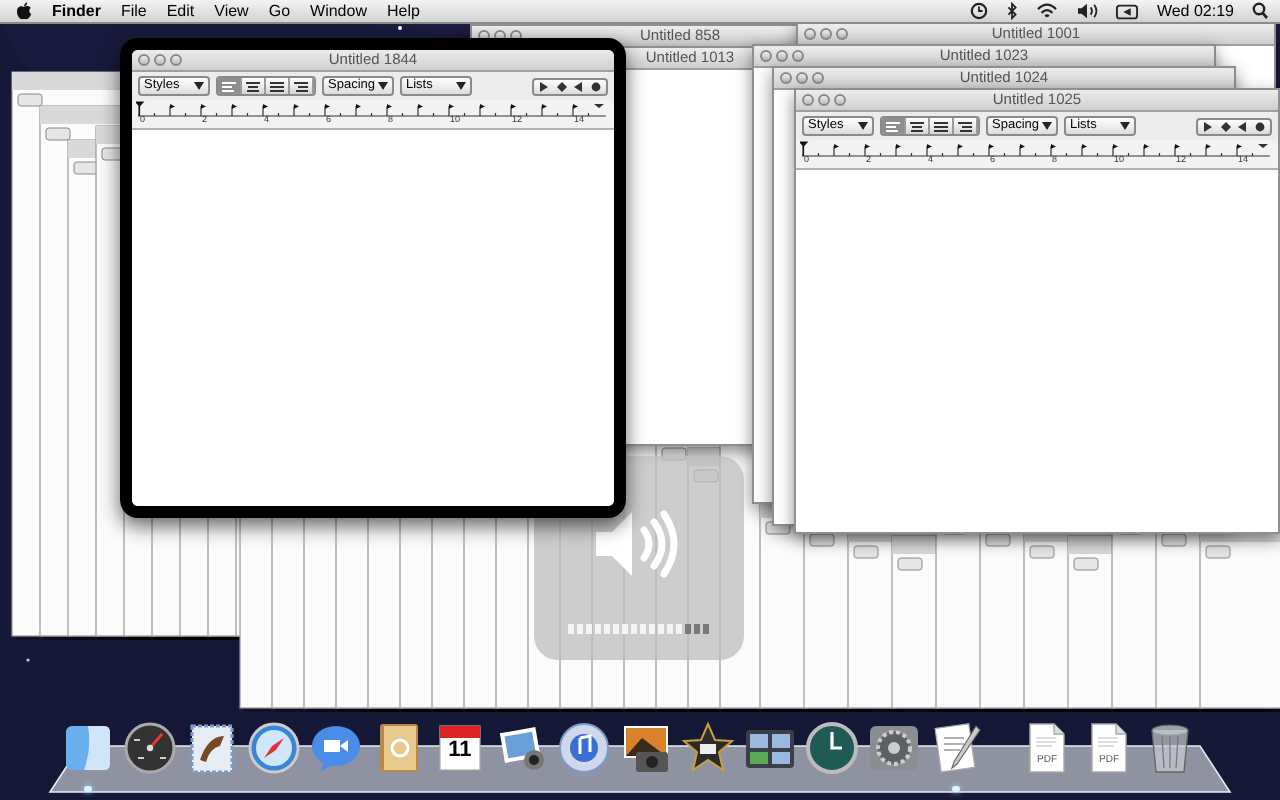 Image resolution: width=1280 pixels, height=800 pixels. What do you see at coordinates (88, 748) in the screenshot?
I see `split-square-icon` at bounding box center [88, 748].